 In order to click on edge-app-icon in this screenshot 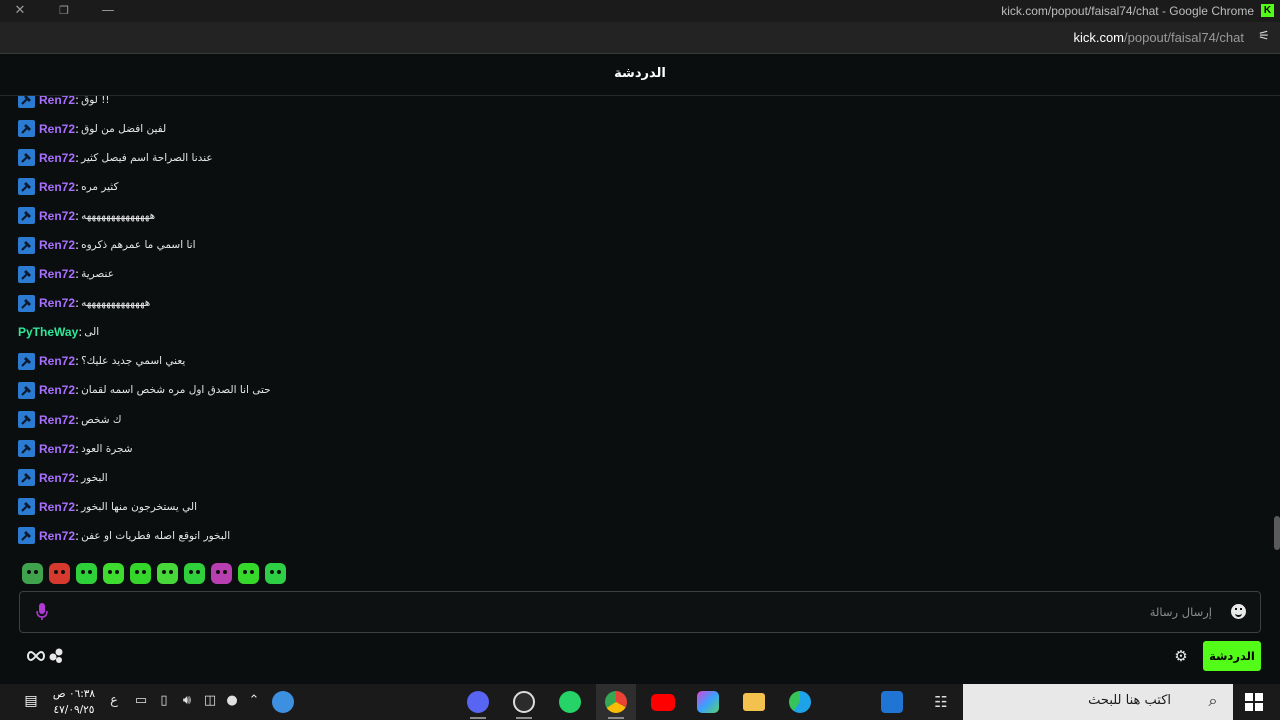, I will do `click(800, 702)`.